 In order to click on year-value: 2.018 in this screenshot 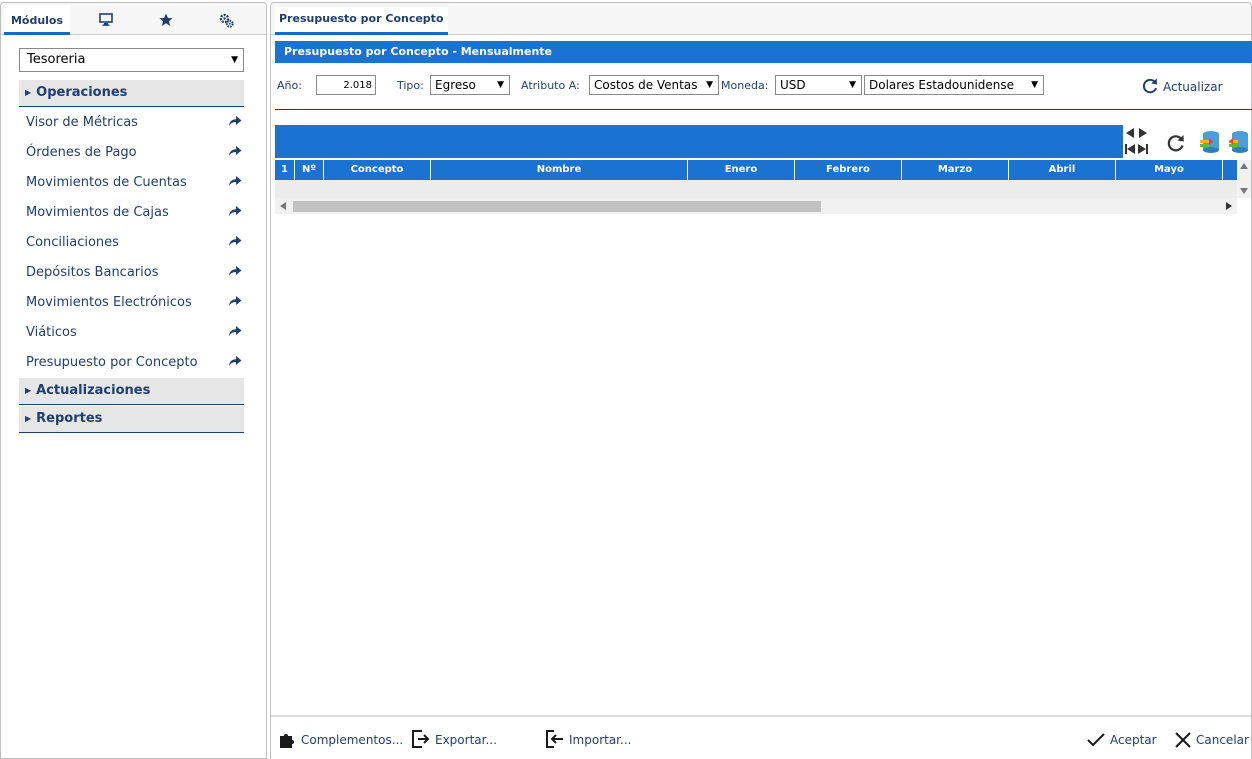, I will do `click(357, 85)`.